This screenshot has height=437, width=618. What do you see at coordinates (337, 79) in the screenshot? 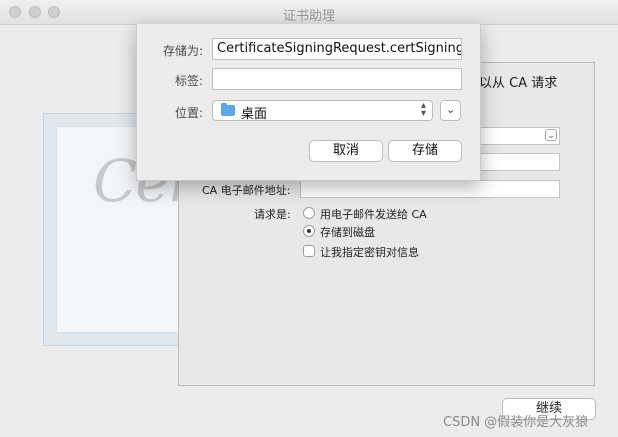
I see `tags-input` at bounding box center [337, 79].